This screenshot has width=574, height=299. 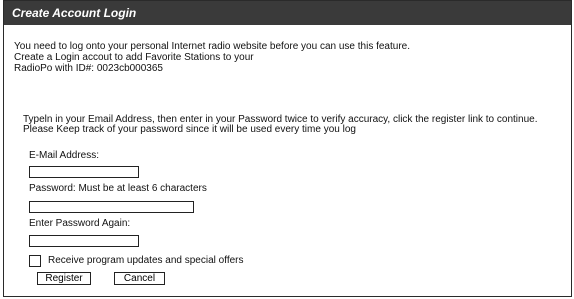 I want to click on email-field, so click(x=84, y=172).